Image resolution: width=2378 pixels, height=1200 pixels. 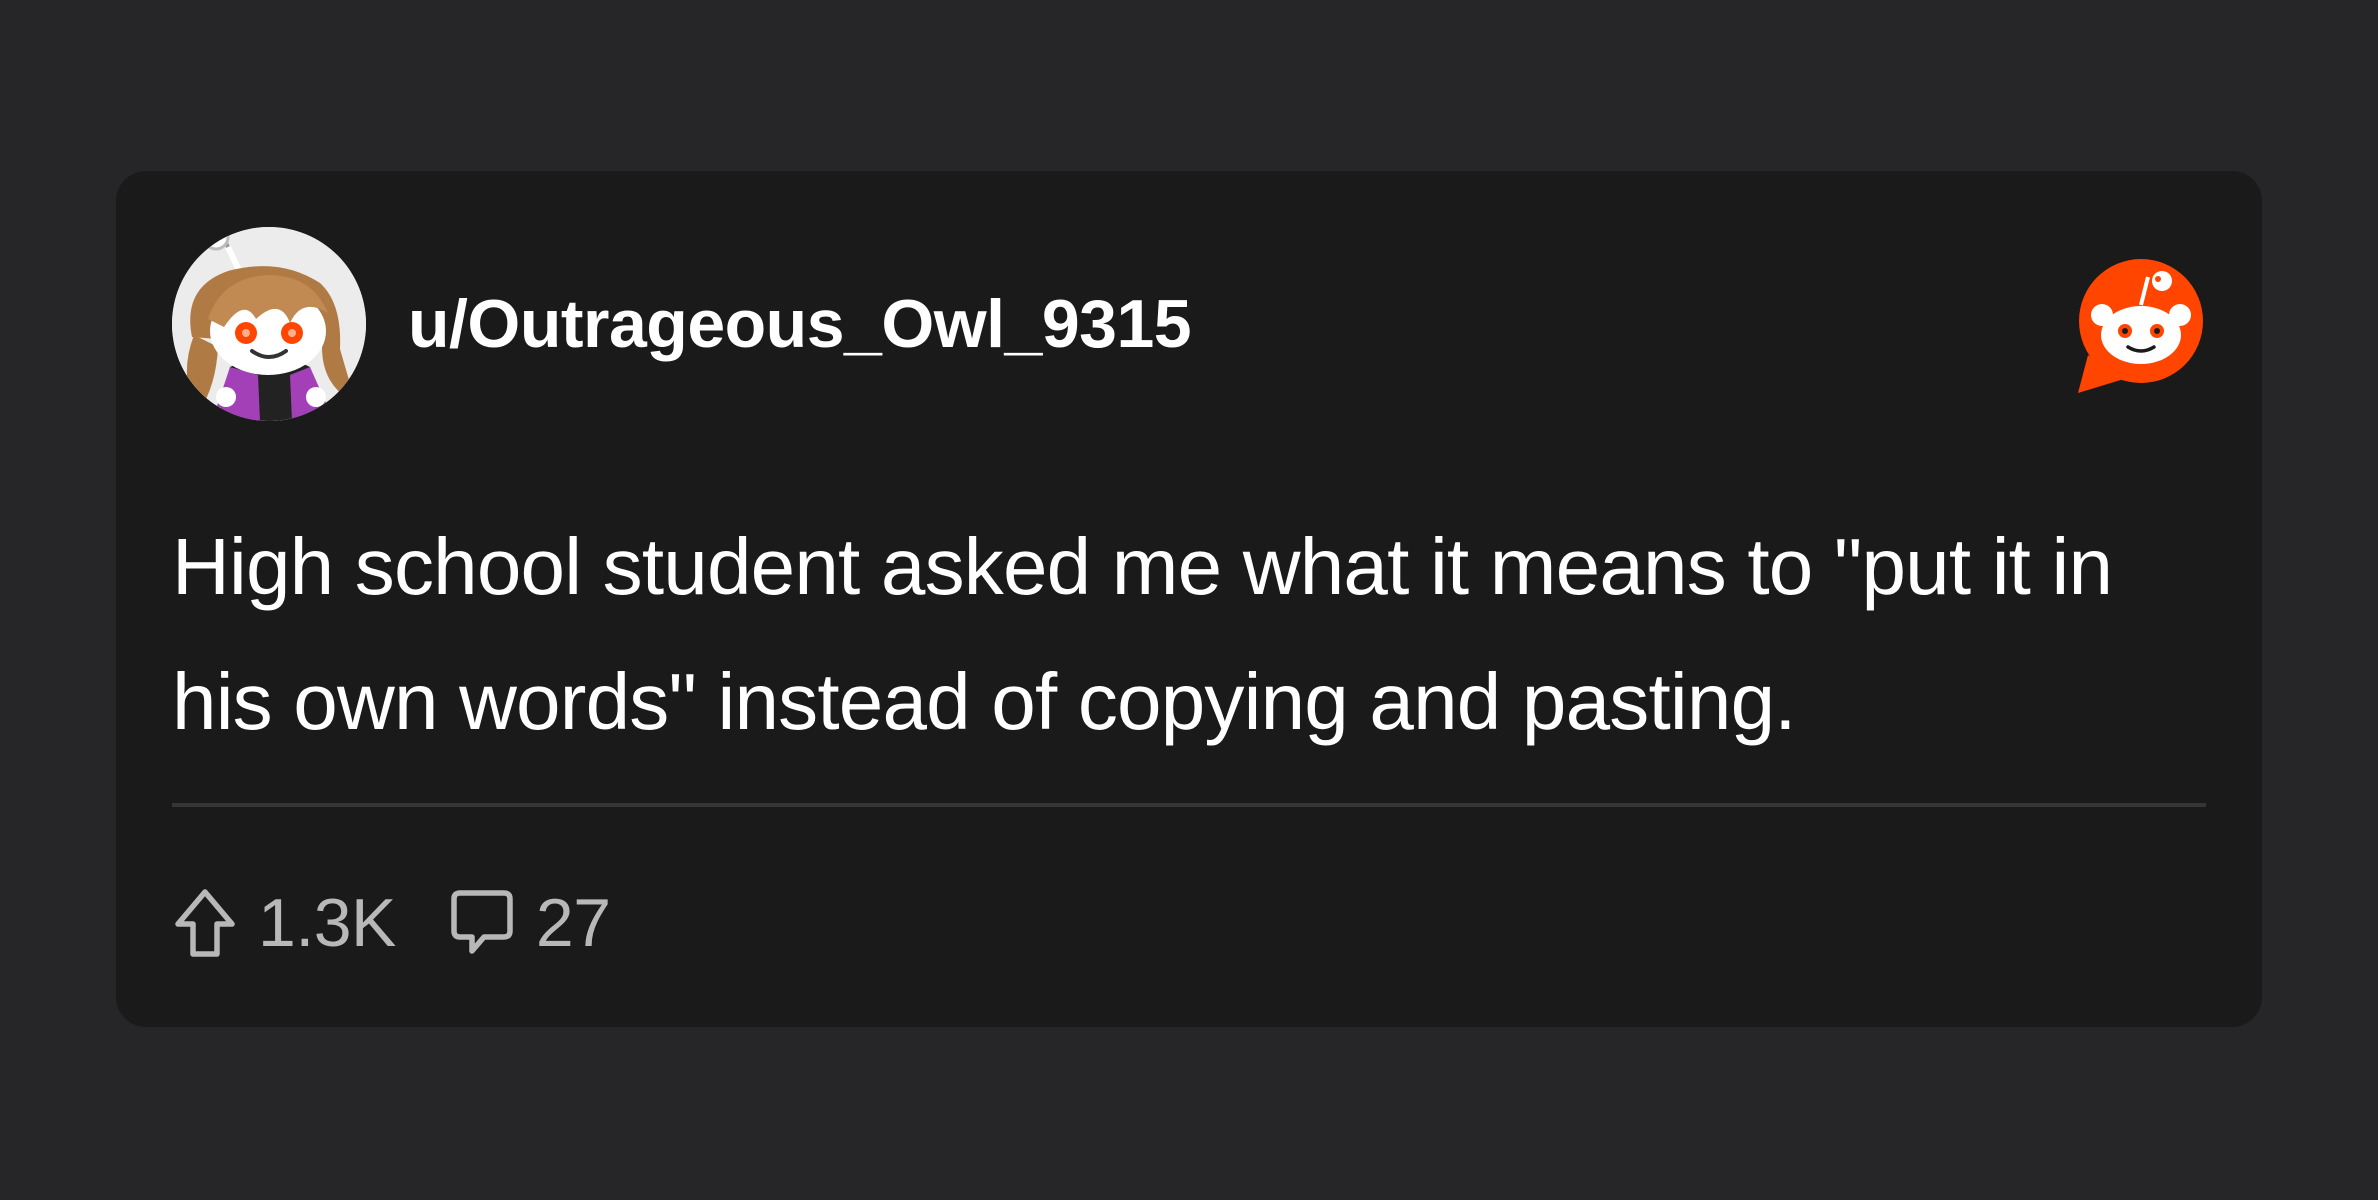 What do you see at coordinates (327, 923) in the screenshot?
I see `upvote-count: 1.3K` at bounding box center [327, 923].